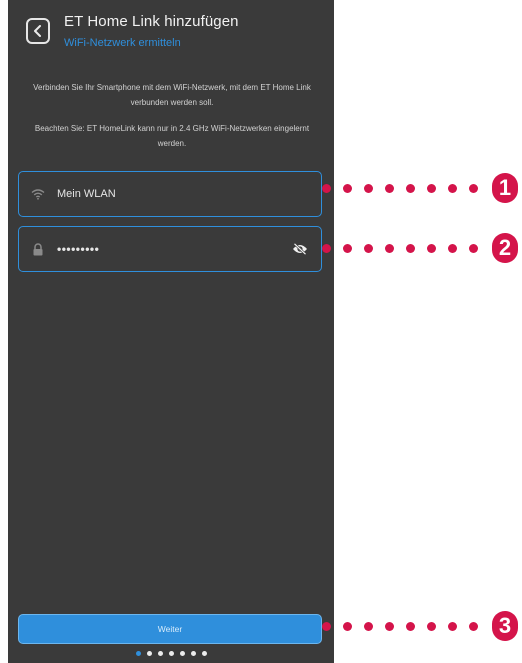  Describe the element at coordinates (38, 249) in the screenshot. I see `lock-icon` at that location.